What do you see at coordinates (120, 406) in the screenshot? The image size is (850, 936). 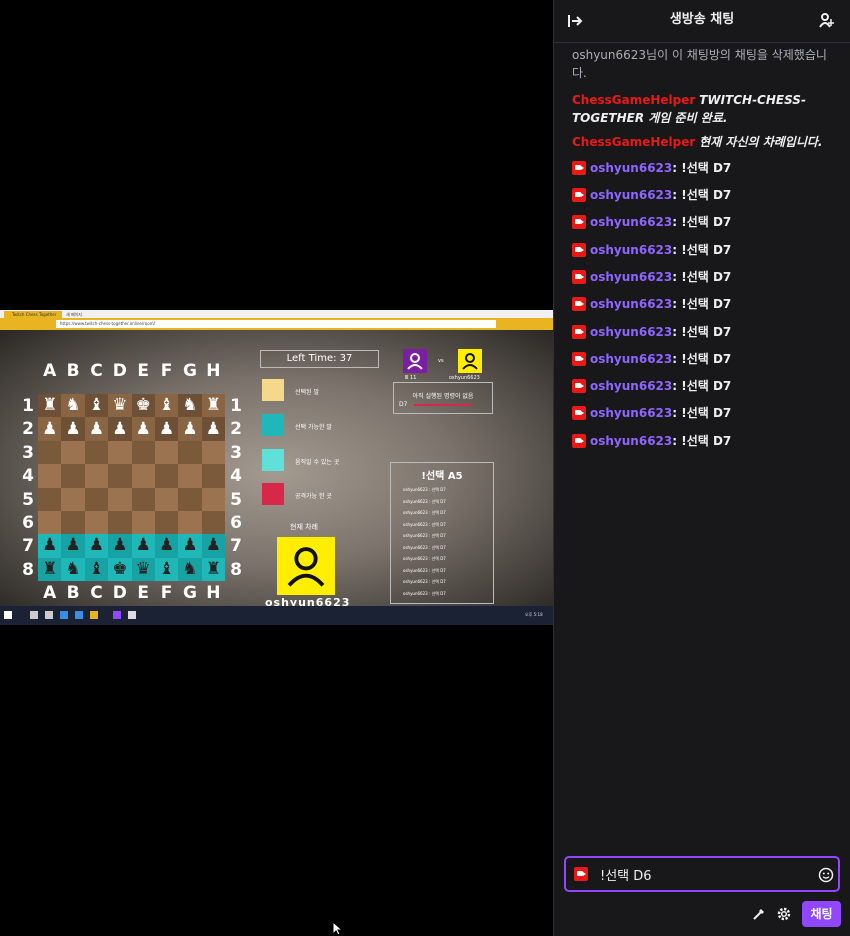 I see `white-piece-square: ♛` at bounding box center [120, 406].